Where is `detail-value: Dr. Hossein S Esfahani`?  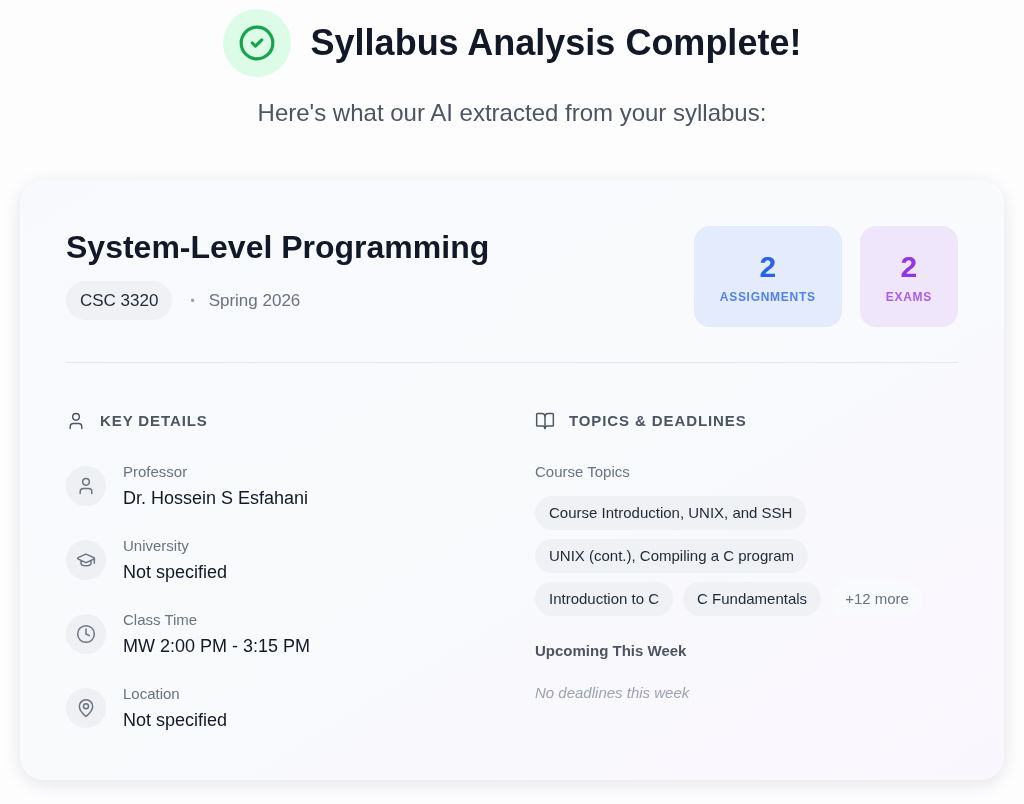 detail-value: Dr. Hossein S Esfahani is located at coordinates (216, 498).